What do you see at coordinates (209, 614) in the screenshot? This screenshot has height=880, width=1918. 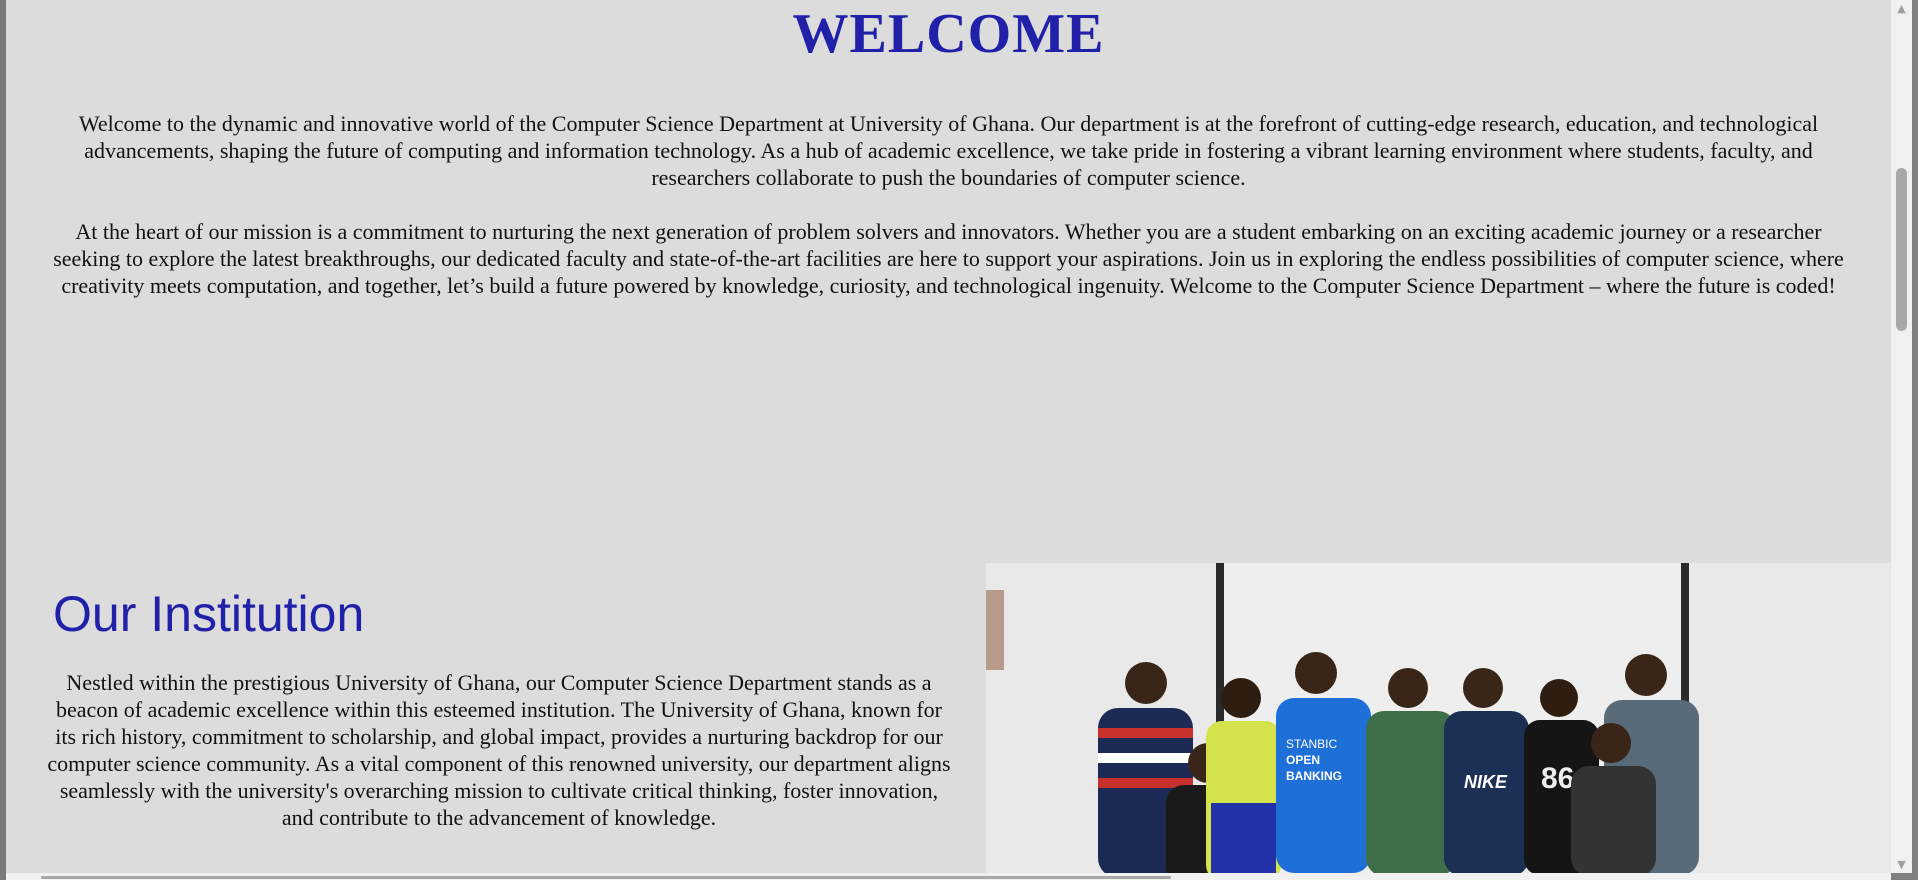 I see `institution-title: Our Institution` at bounding box center [209, 614].